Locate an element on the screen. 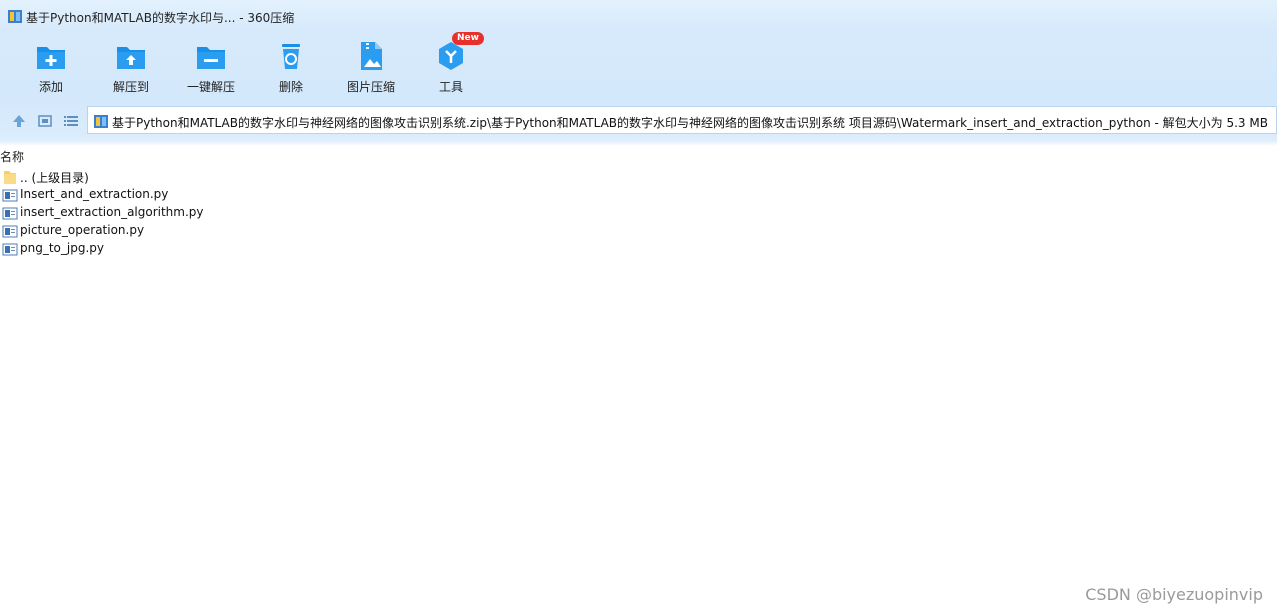  delete-icon is located at coordinates (291, 56).